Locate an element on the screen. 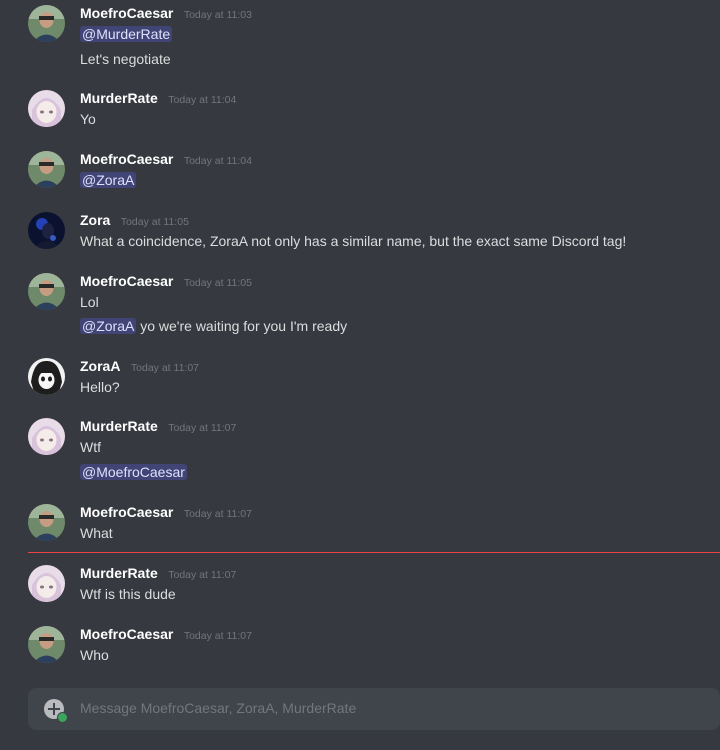  message-text: Wtf is this dude is located at coordinates (128, 594).